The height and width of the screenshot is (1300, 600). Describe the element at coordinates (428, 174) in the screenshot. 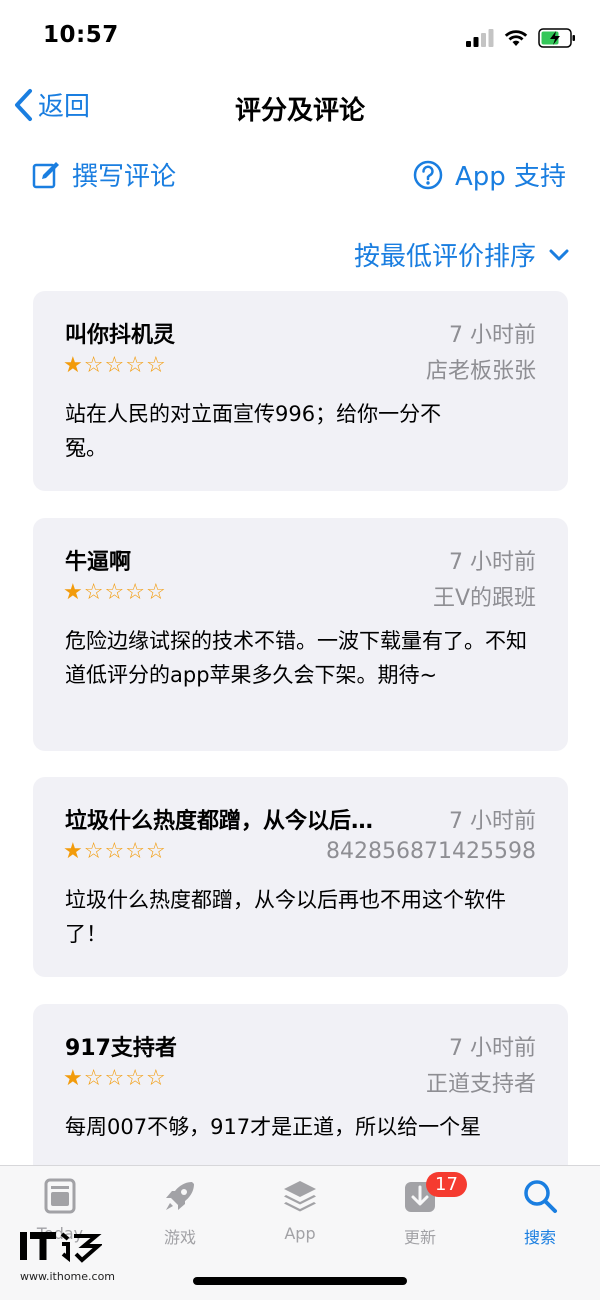

I see `question-circle-icon` at that location.